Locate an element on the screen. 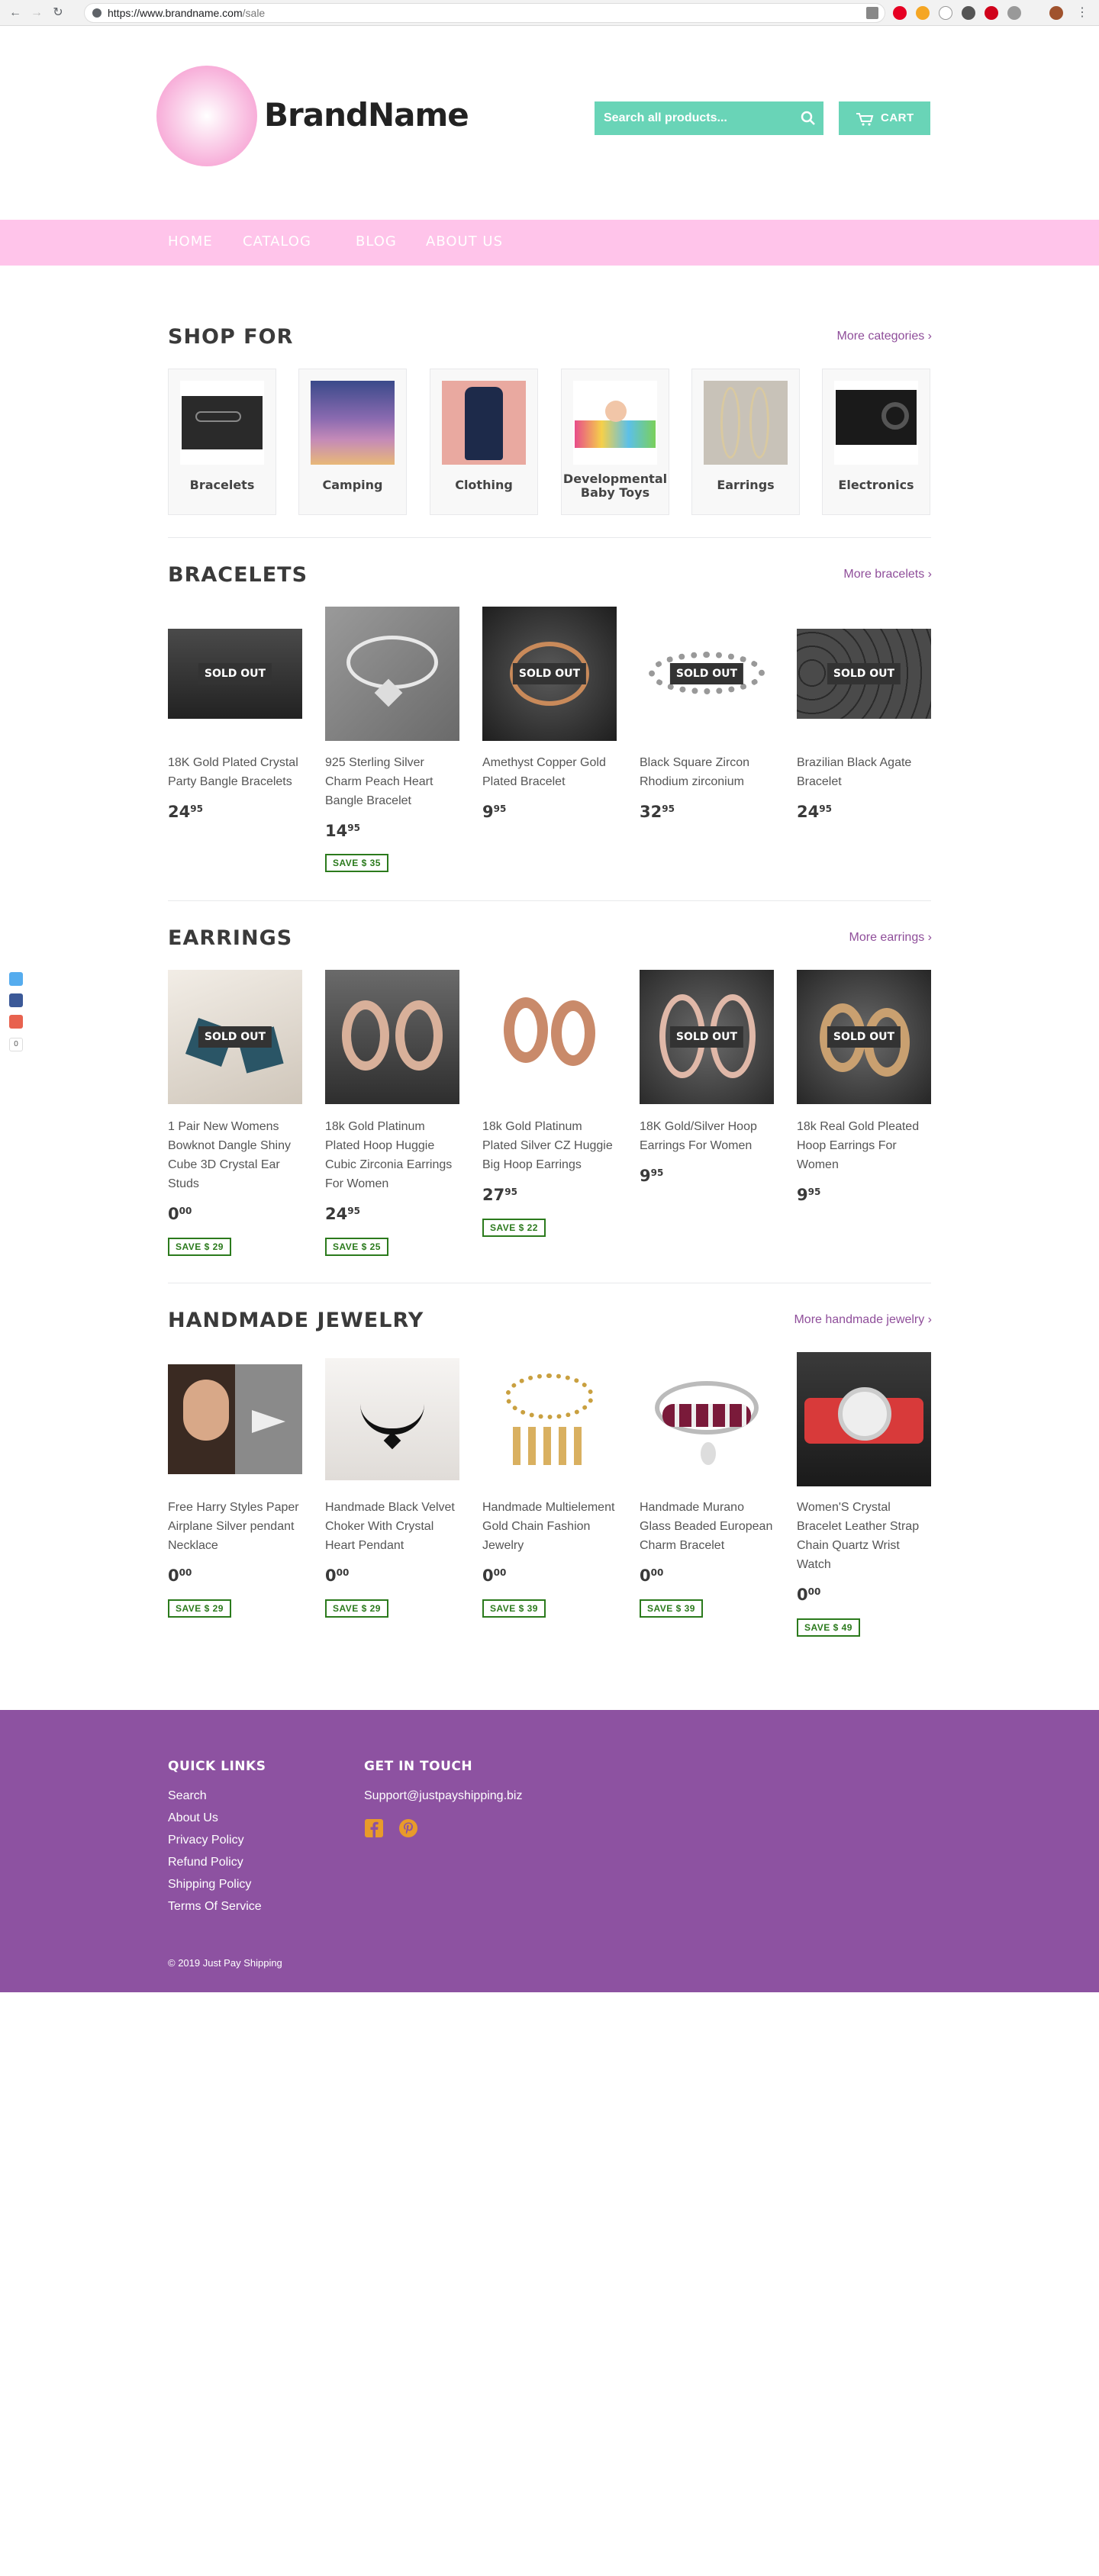 The image size is (1099, 2576). reload-icon: ↻ is located at coordinates (58, 13).